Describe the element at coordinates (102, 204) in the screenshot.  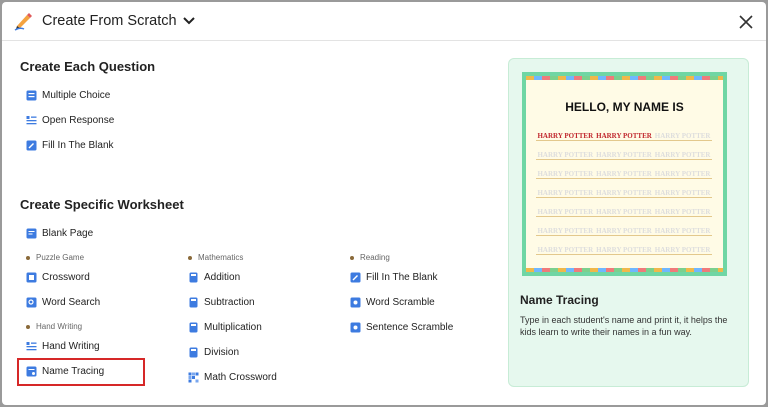
I see `create-specific-worksheet-heading: Create Specific Worksheet` at that location.